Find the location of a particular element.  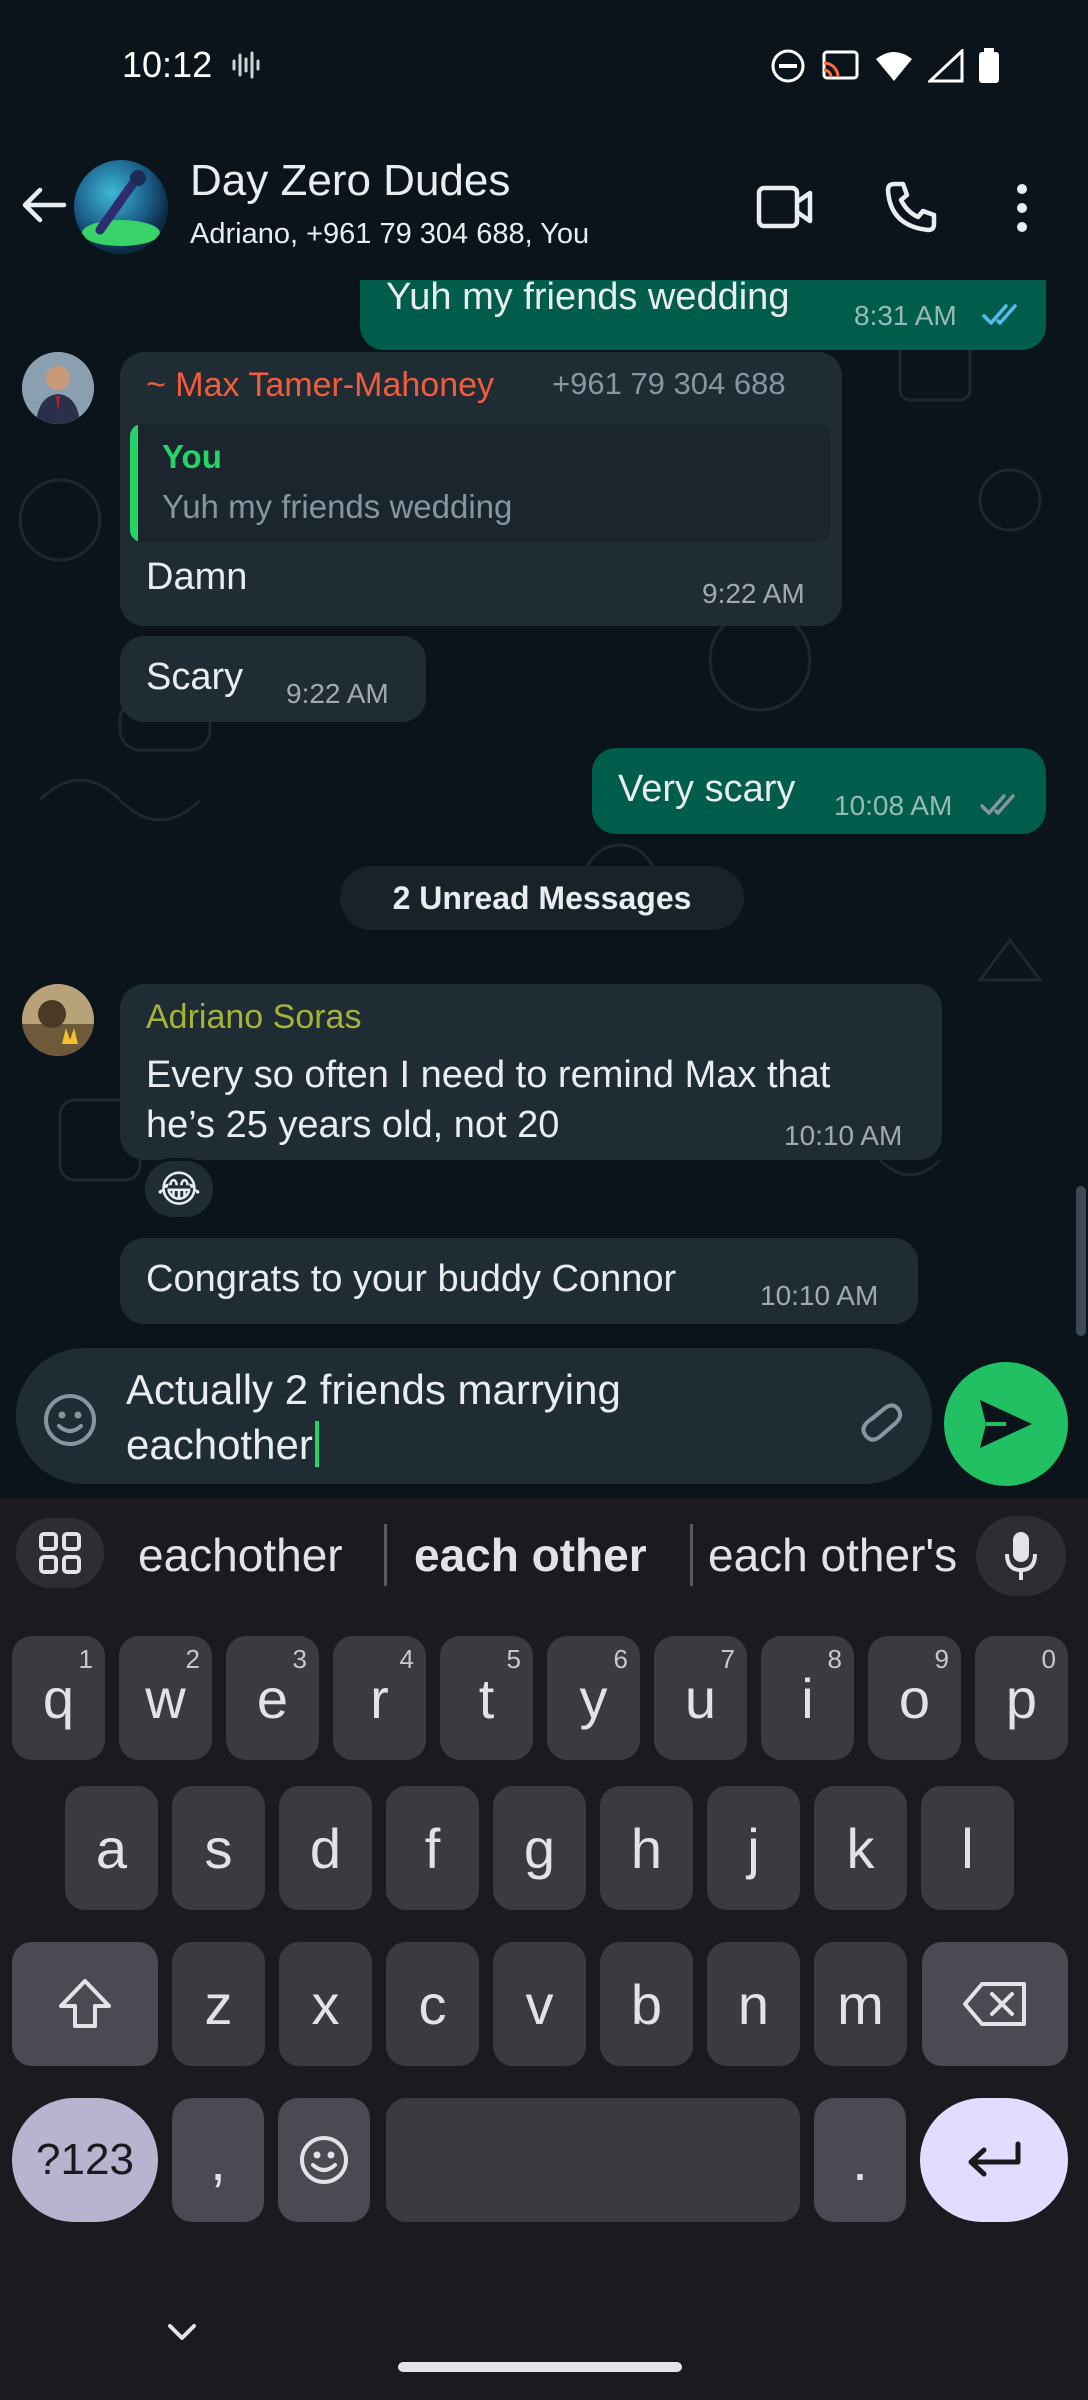

signal-icon is located at coordinates (946, 66).